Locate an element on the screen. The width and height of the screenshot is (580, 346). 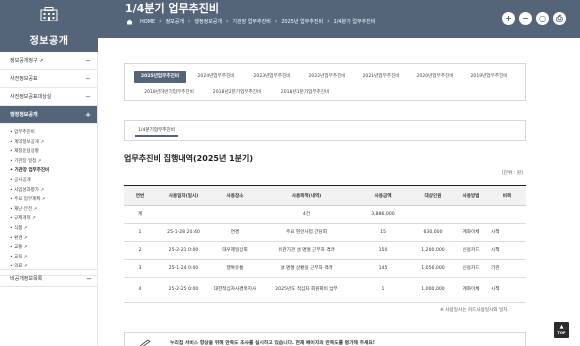
table-row-total: 계 4건 3,886,000 is located at coordinates (325, 214).